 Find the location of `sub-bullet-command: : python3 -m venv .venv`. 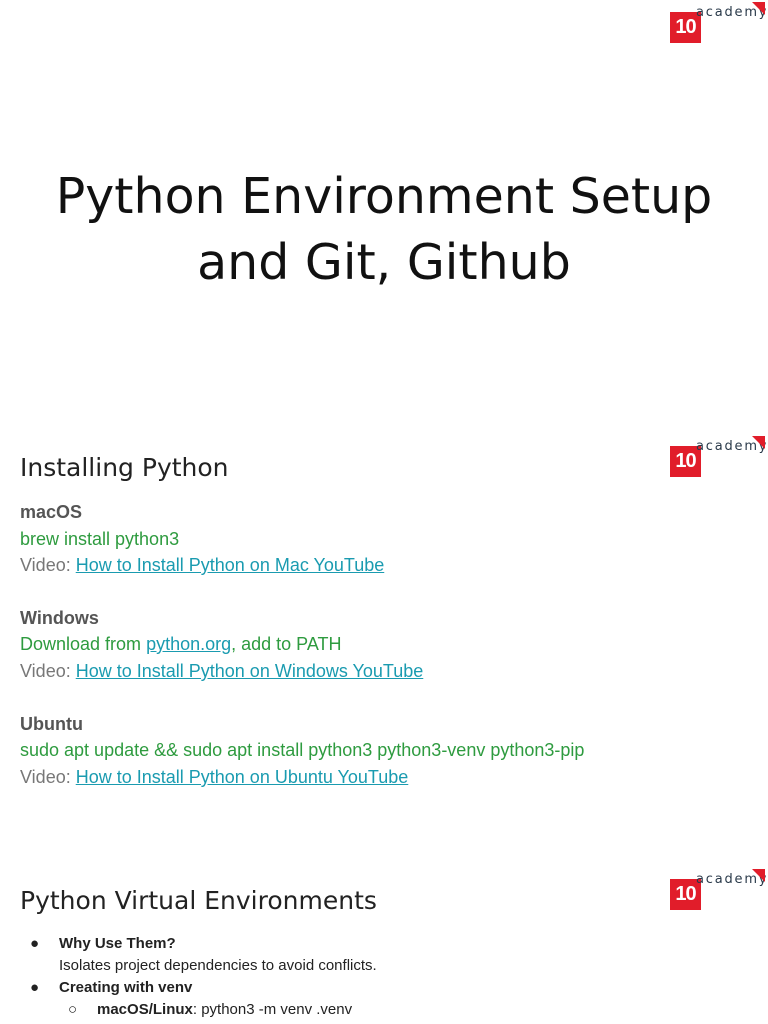

sub-bullet-command: : python3 -m venv .venv is located at coordinates (272, 1009).